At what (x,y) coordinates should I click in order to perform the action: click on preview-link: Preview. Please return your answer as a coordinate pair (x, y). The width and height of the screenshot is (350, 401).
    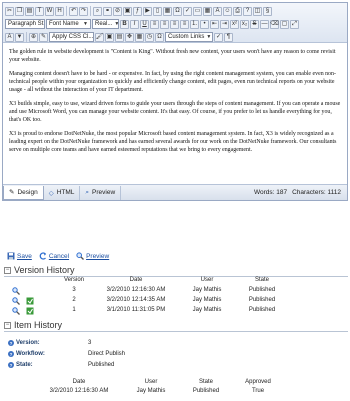
    Looking at the image, I should click on (92, 256).